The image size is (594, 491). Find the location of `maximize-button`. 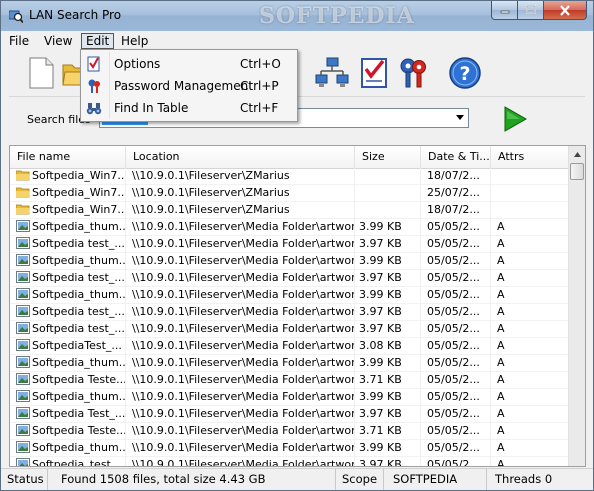

maximize-button is located at coordinates (531, 10).